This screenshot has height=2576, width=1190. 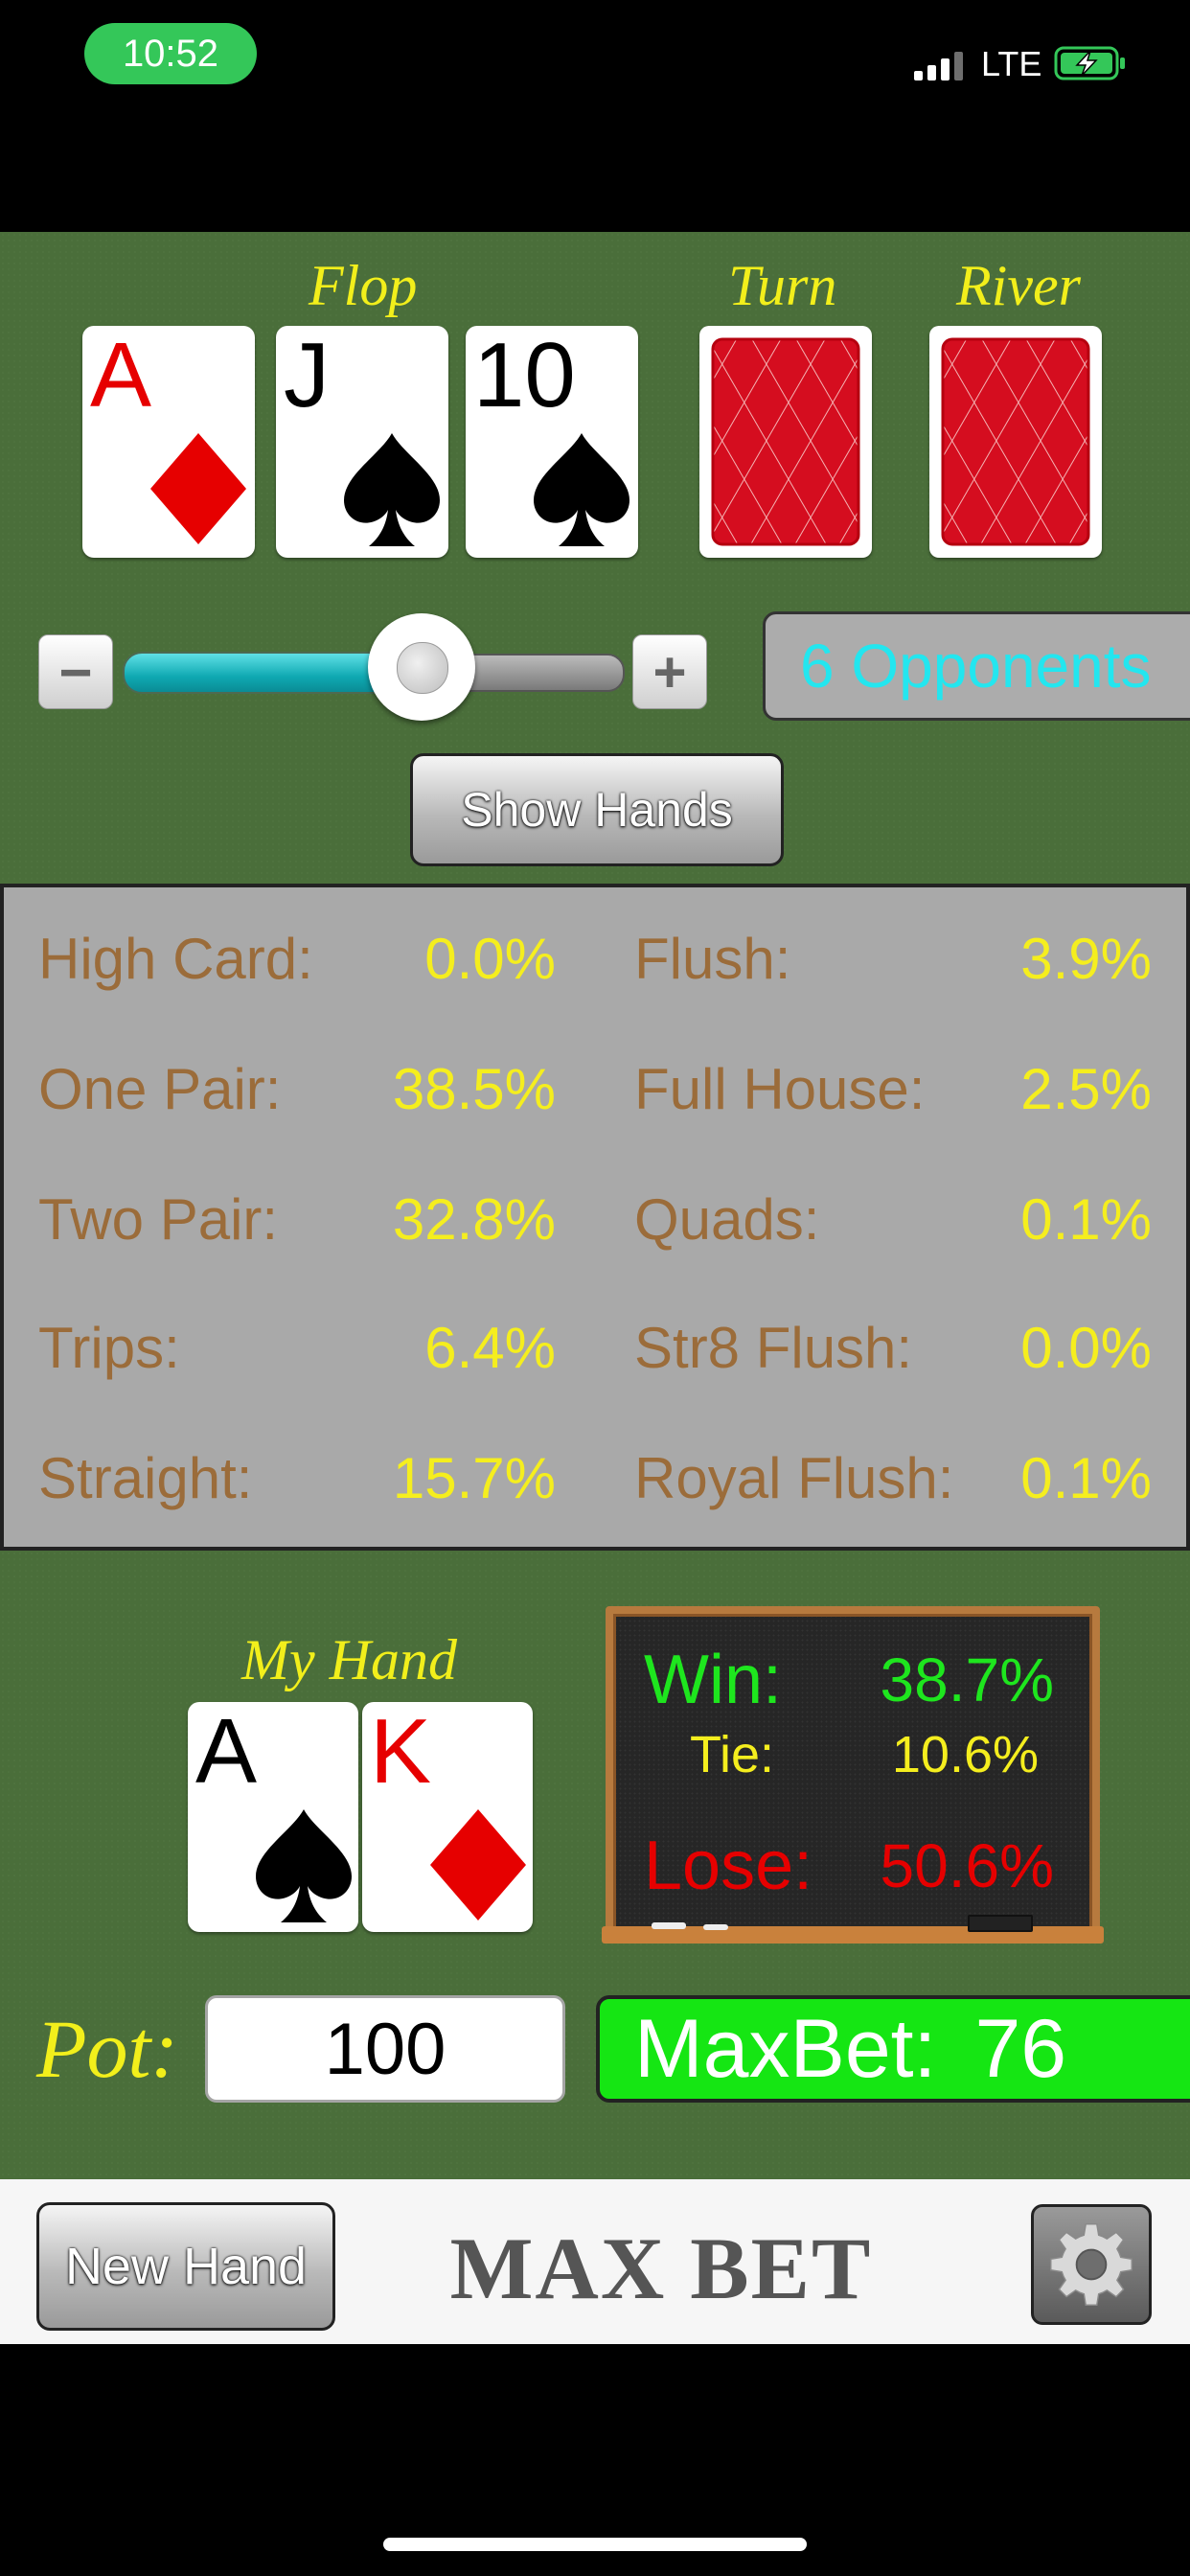 What do you see at coordinates (965, 1754) in the screenshot?
I see `tie-value: 10.6%` at bounding box center [965, 1754].